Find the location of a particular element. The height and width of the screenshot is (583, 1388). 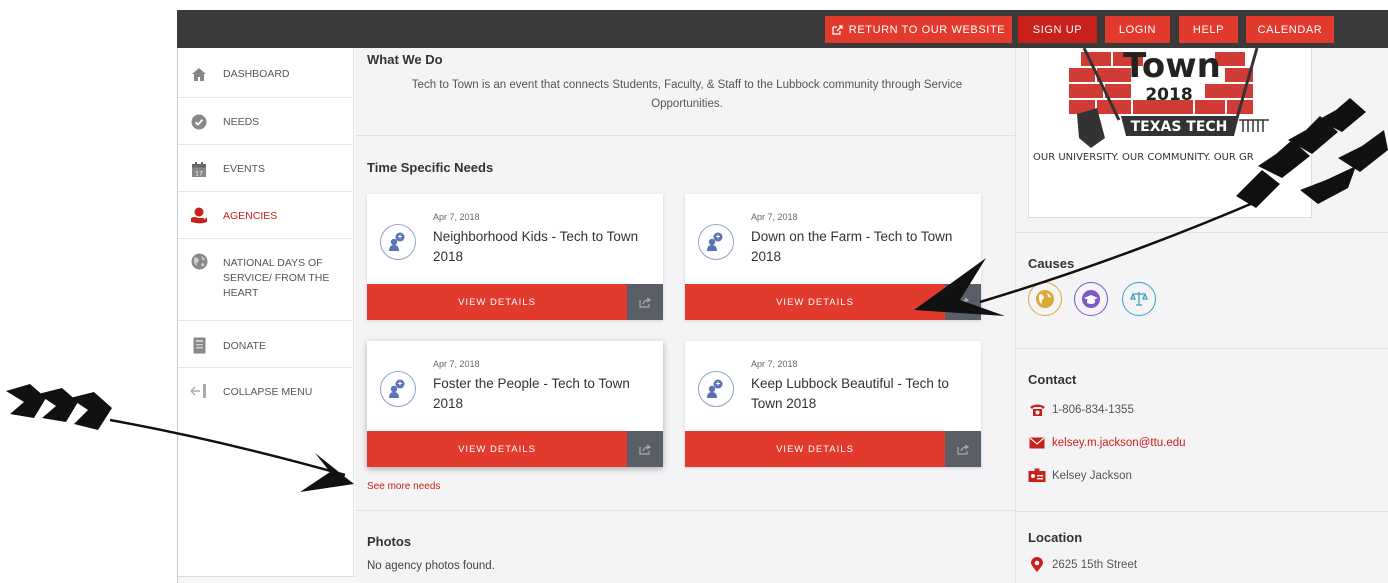

need-title: Foster the People - Tech to Town 2018 is located at coordinates (531, 393).